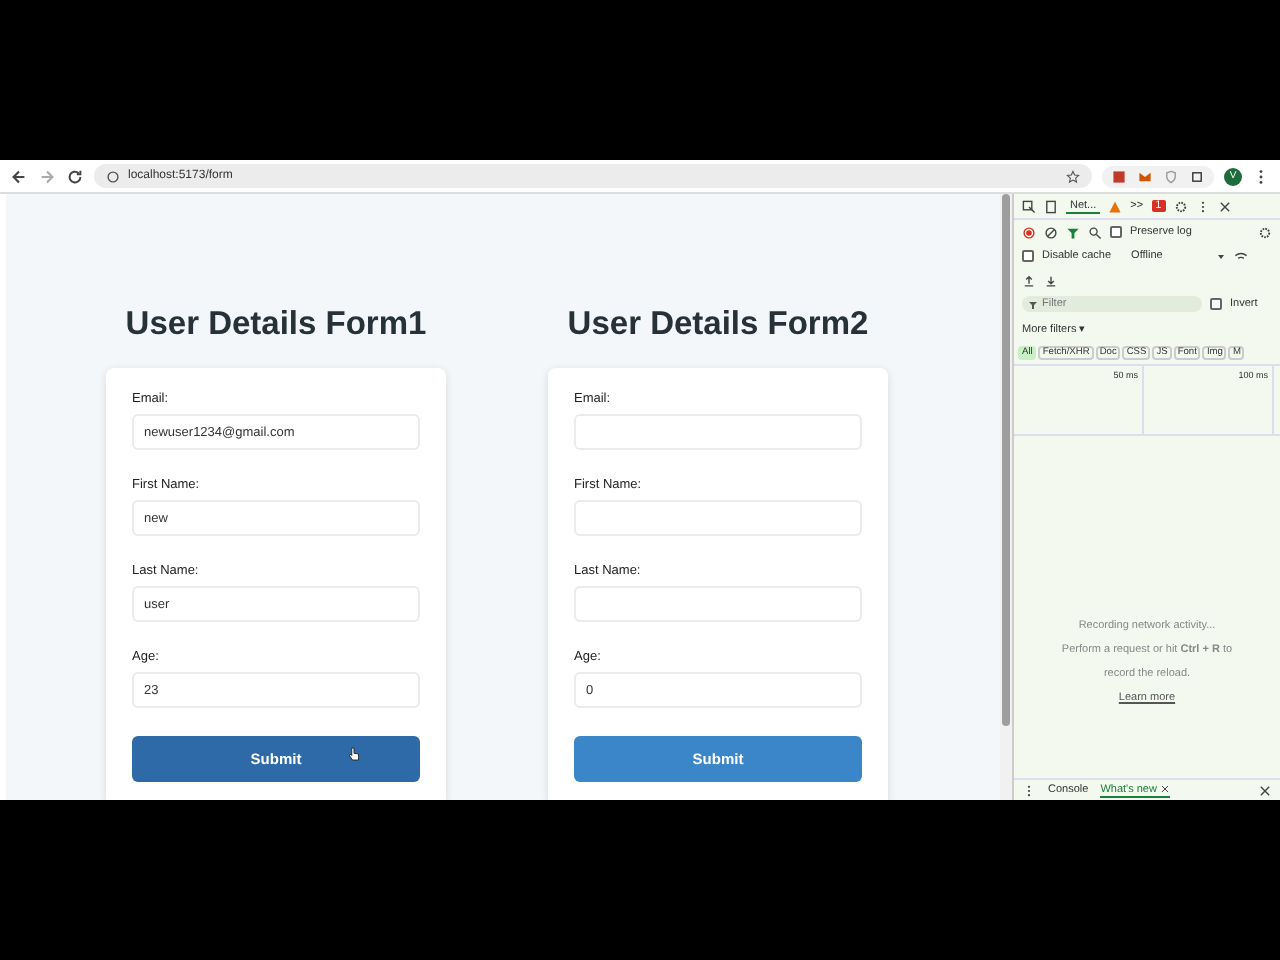 The image size is (1280, 960). What do you see at coordinates (1029, 280) in the screenshot?
I see `upload-icon` at bounding box center [1029, 280].